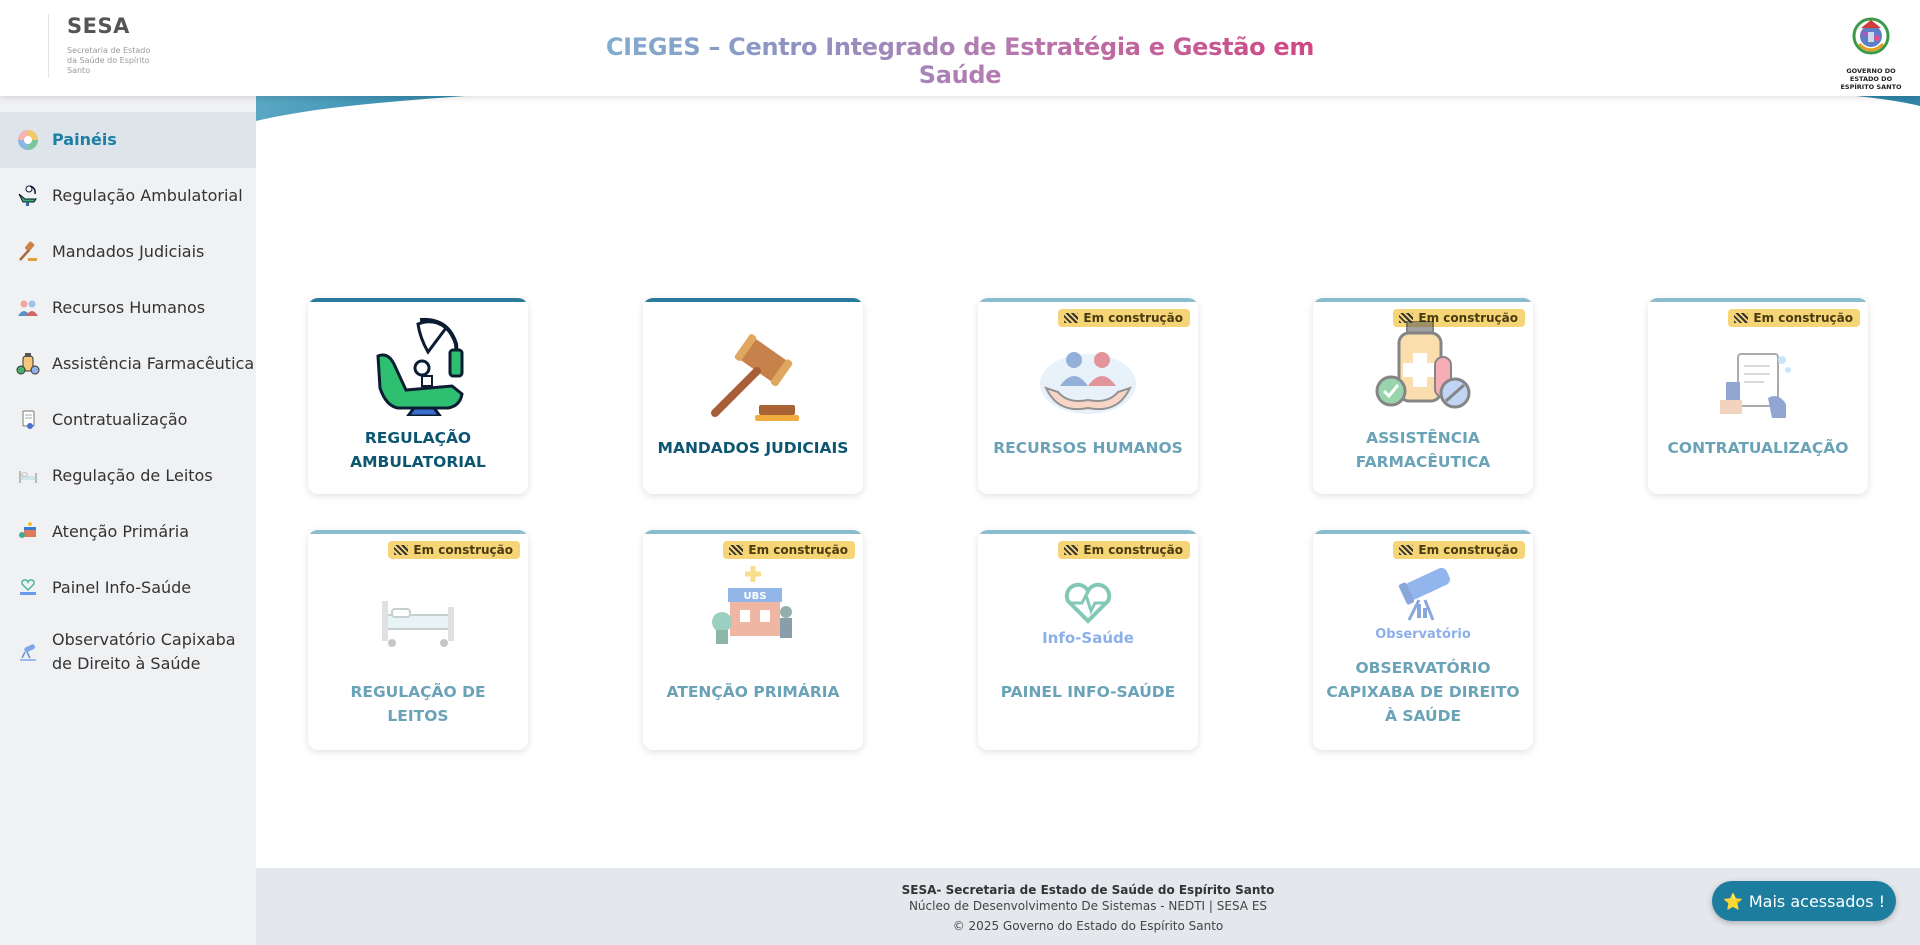 The image size is (1920, 945). I want to click on card-title: ASSISTÊNCIA FARMACÊUTICA, so click(1423, 450).